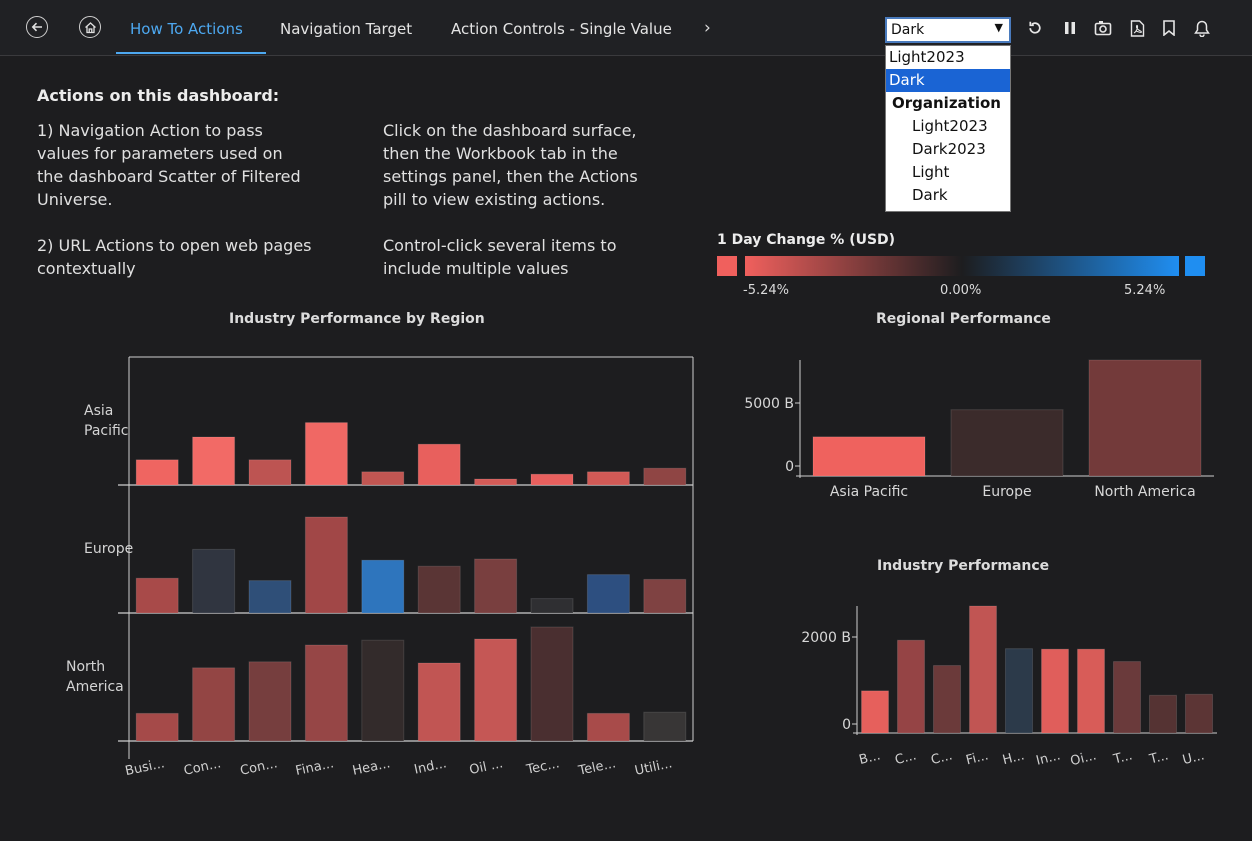 The image size is (1252, 841). Describe the element at coordinates (1202, 28) in the screenshot. I see `bell-icon` at that location.